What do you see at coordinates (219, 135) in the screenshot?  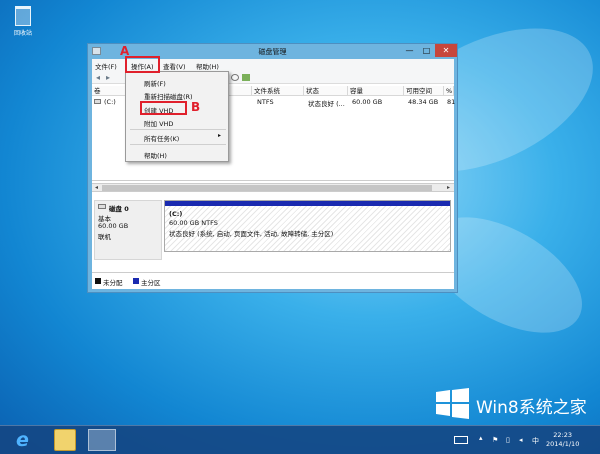 I see `submenu-arrow-icon: ▸` at bounding box center [219, 135].